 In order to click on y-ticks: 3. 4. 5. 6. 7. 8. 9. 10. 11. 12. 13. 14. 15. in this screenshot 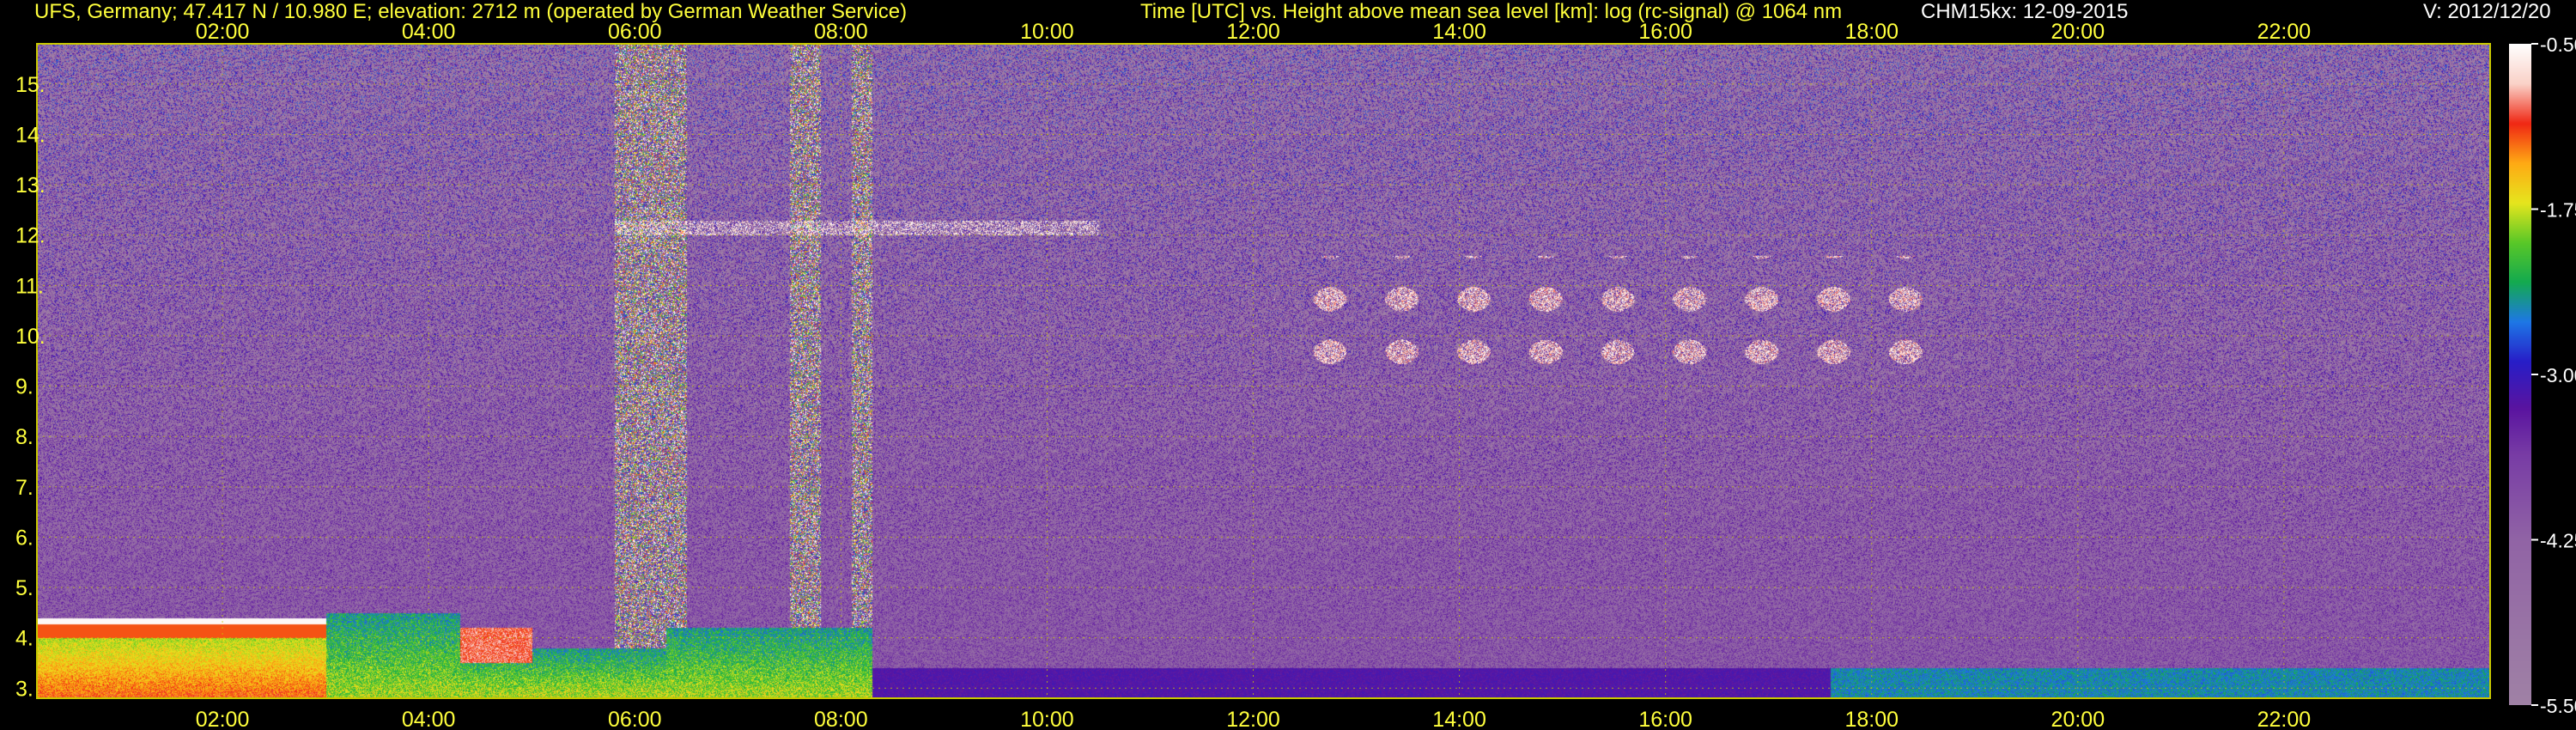, I will do `click(31, 387)`.